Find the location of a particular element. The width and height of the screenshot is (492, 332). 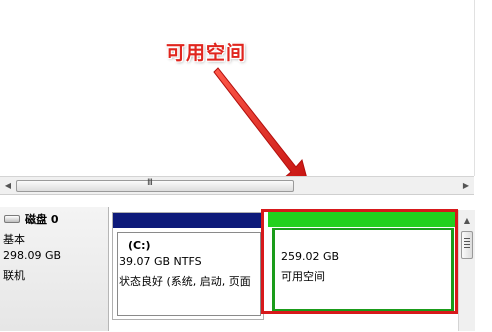

disk-type: 基本 is located at coordinates (14, 239).